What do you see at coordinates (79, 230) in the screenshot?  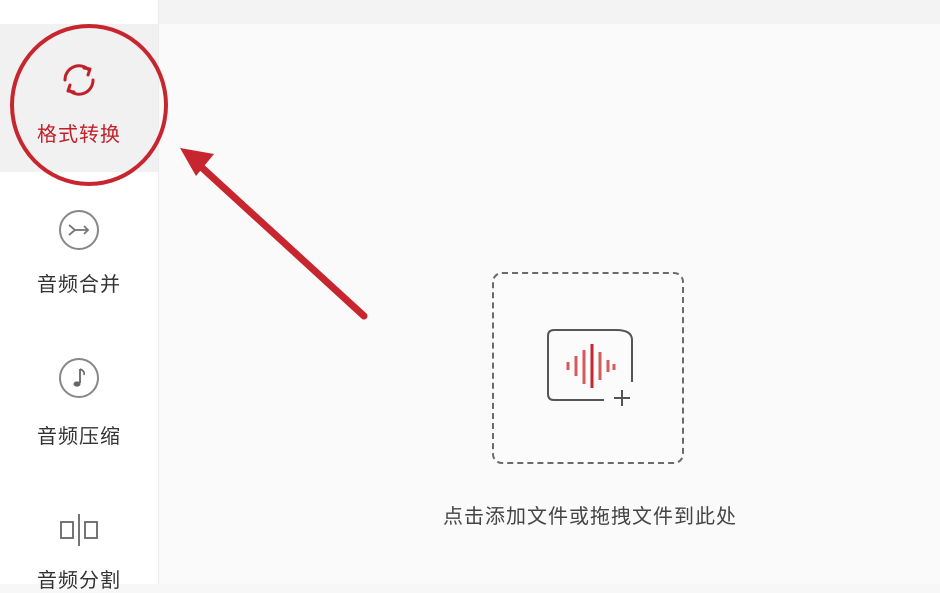 I see `merge-icon` at bounding box center [79, 230].